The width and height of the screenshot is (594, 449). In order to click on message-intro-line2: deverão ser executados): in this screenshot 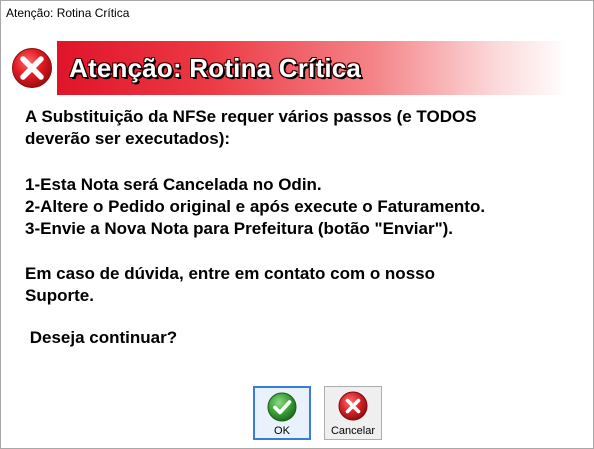, I will do `click(128, 138)`.